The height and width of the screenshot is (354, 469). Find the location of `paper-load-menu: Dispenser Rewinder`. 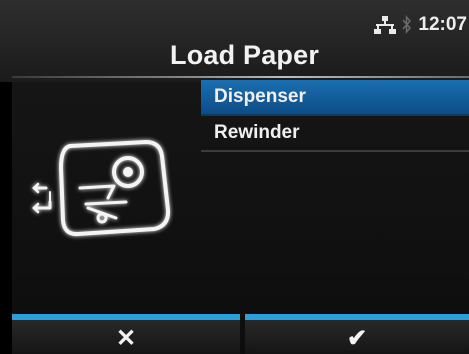

paper-load-menu: Dispenser Rewinder is located at coordinates (335, 116).